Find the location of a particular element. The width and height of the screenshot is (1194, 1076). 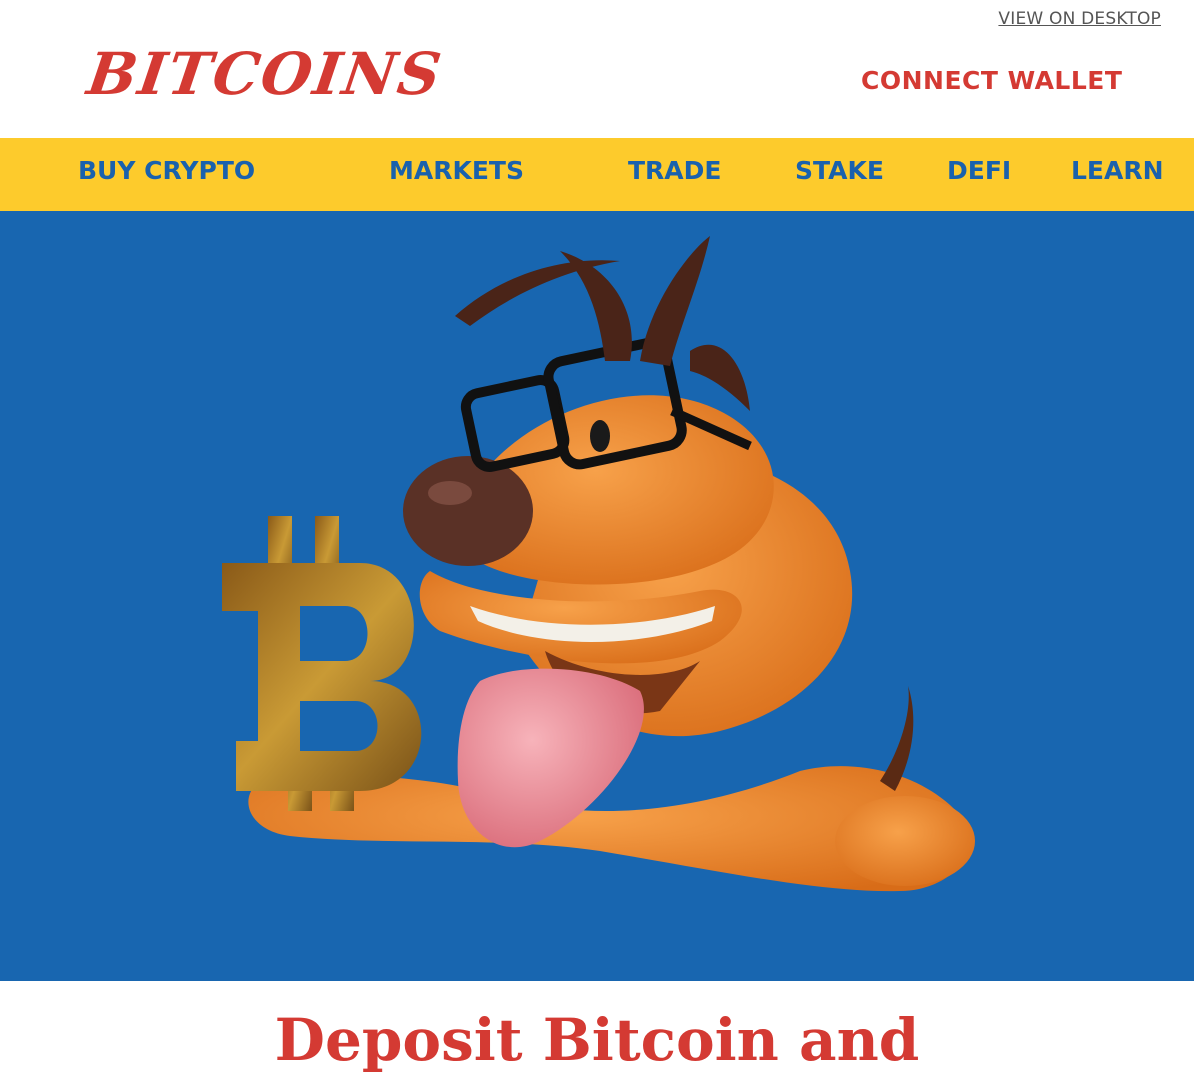

nav-item-trade: TRADE is located at coordinates (674, 170).